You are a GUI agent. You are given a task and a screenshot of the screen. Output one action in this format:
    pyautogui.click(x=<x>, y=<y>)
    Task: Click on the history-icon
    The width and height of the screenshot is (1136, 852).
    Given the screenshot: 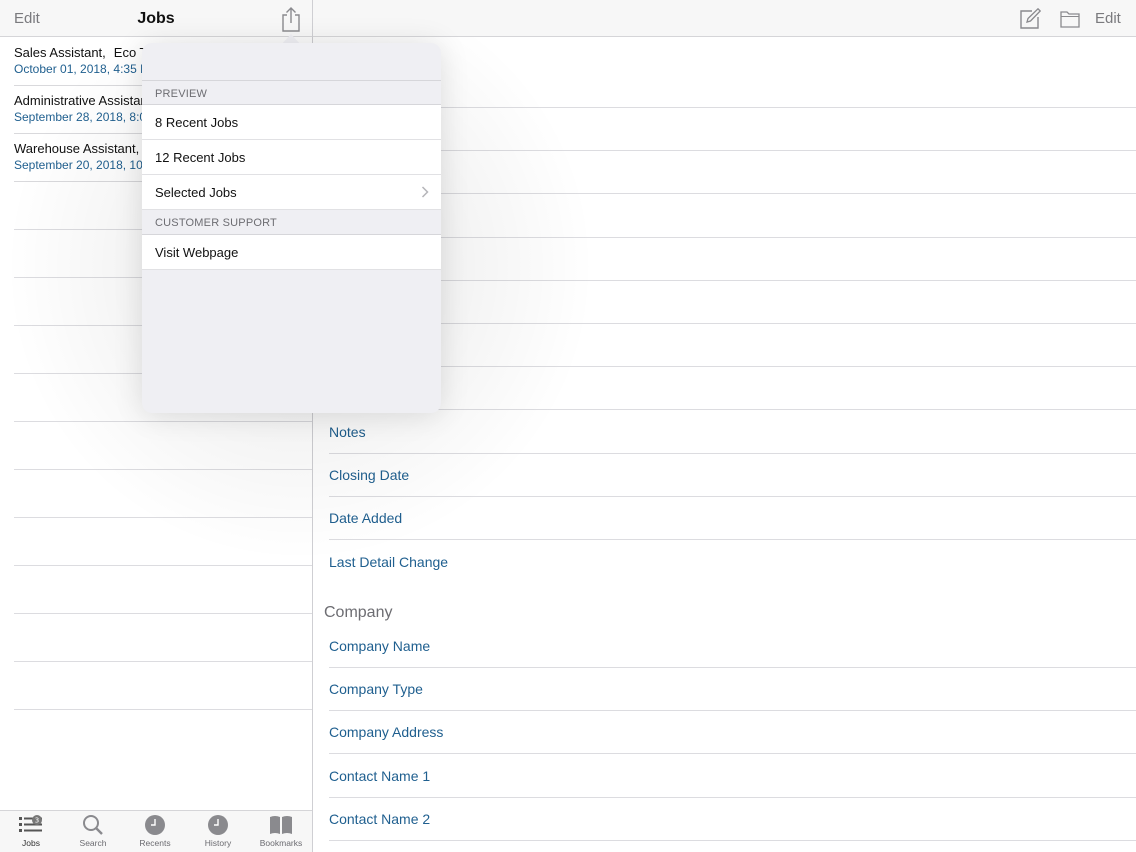 What is the action you would take?
    pyautogui.click(x=218, y=825)
    